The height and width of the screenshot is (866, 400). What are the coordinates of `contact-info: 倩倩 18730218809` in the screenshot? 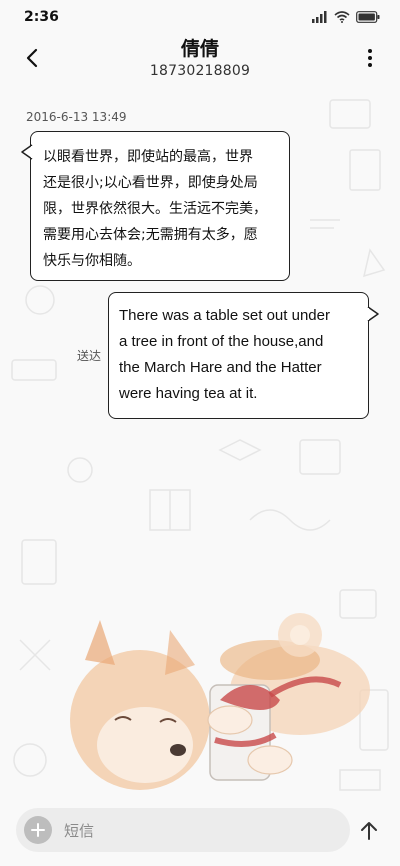 It's located at (200, 58).